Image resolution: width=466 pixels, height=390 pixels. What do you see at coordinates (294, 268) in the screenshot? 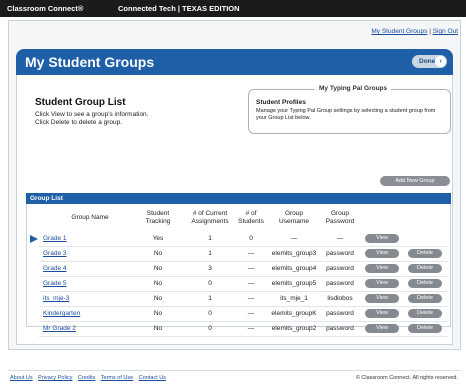
I see `cell-username: elemits_group4` at bounding box center [294, 268].